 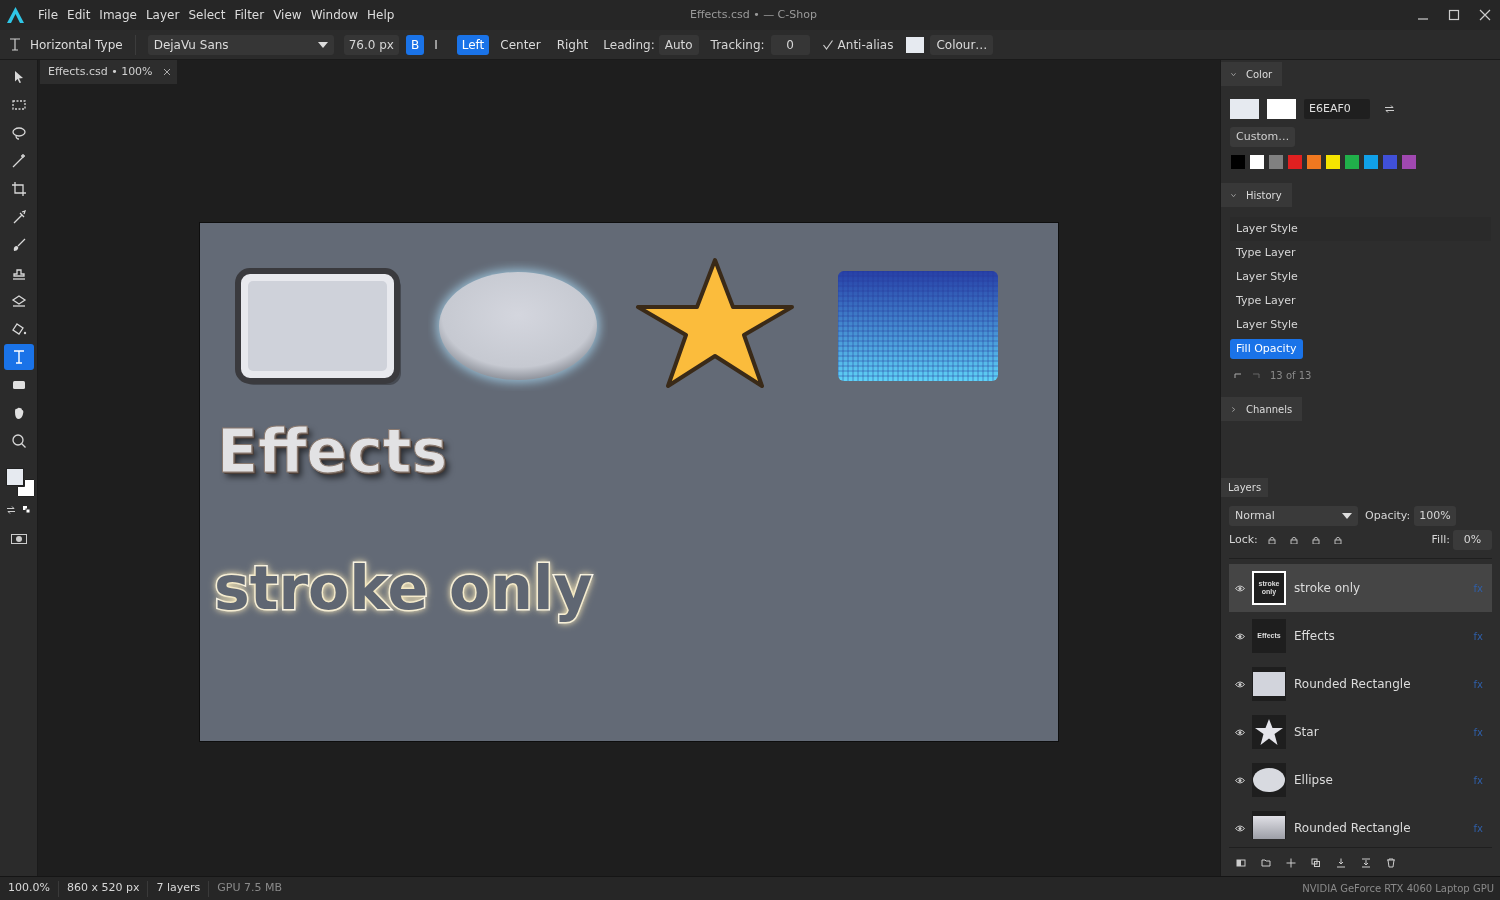 What do you see at coordinates (1252, 74) in the screenshot?
I see `panel-header-tab: Color` at bounding box center [1252, 74].